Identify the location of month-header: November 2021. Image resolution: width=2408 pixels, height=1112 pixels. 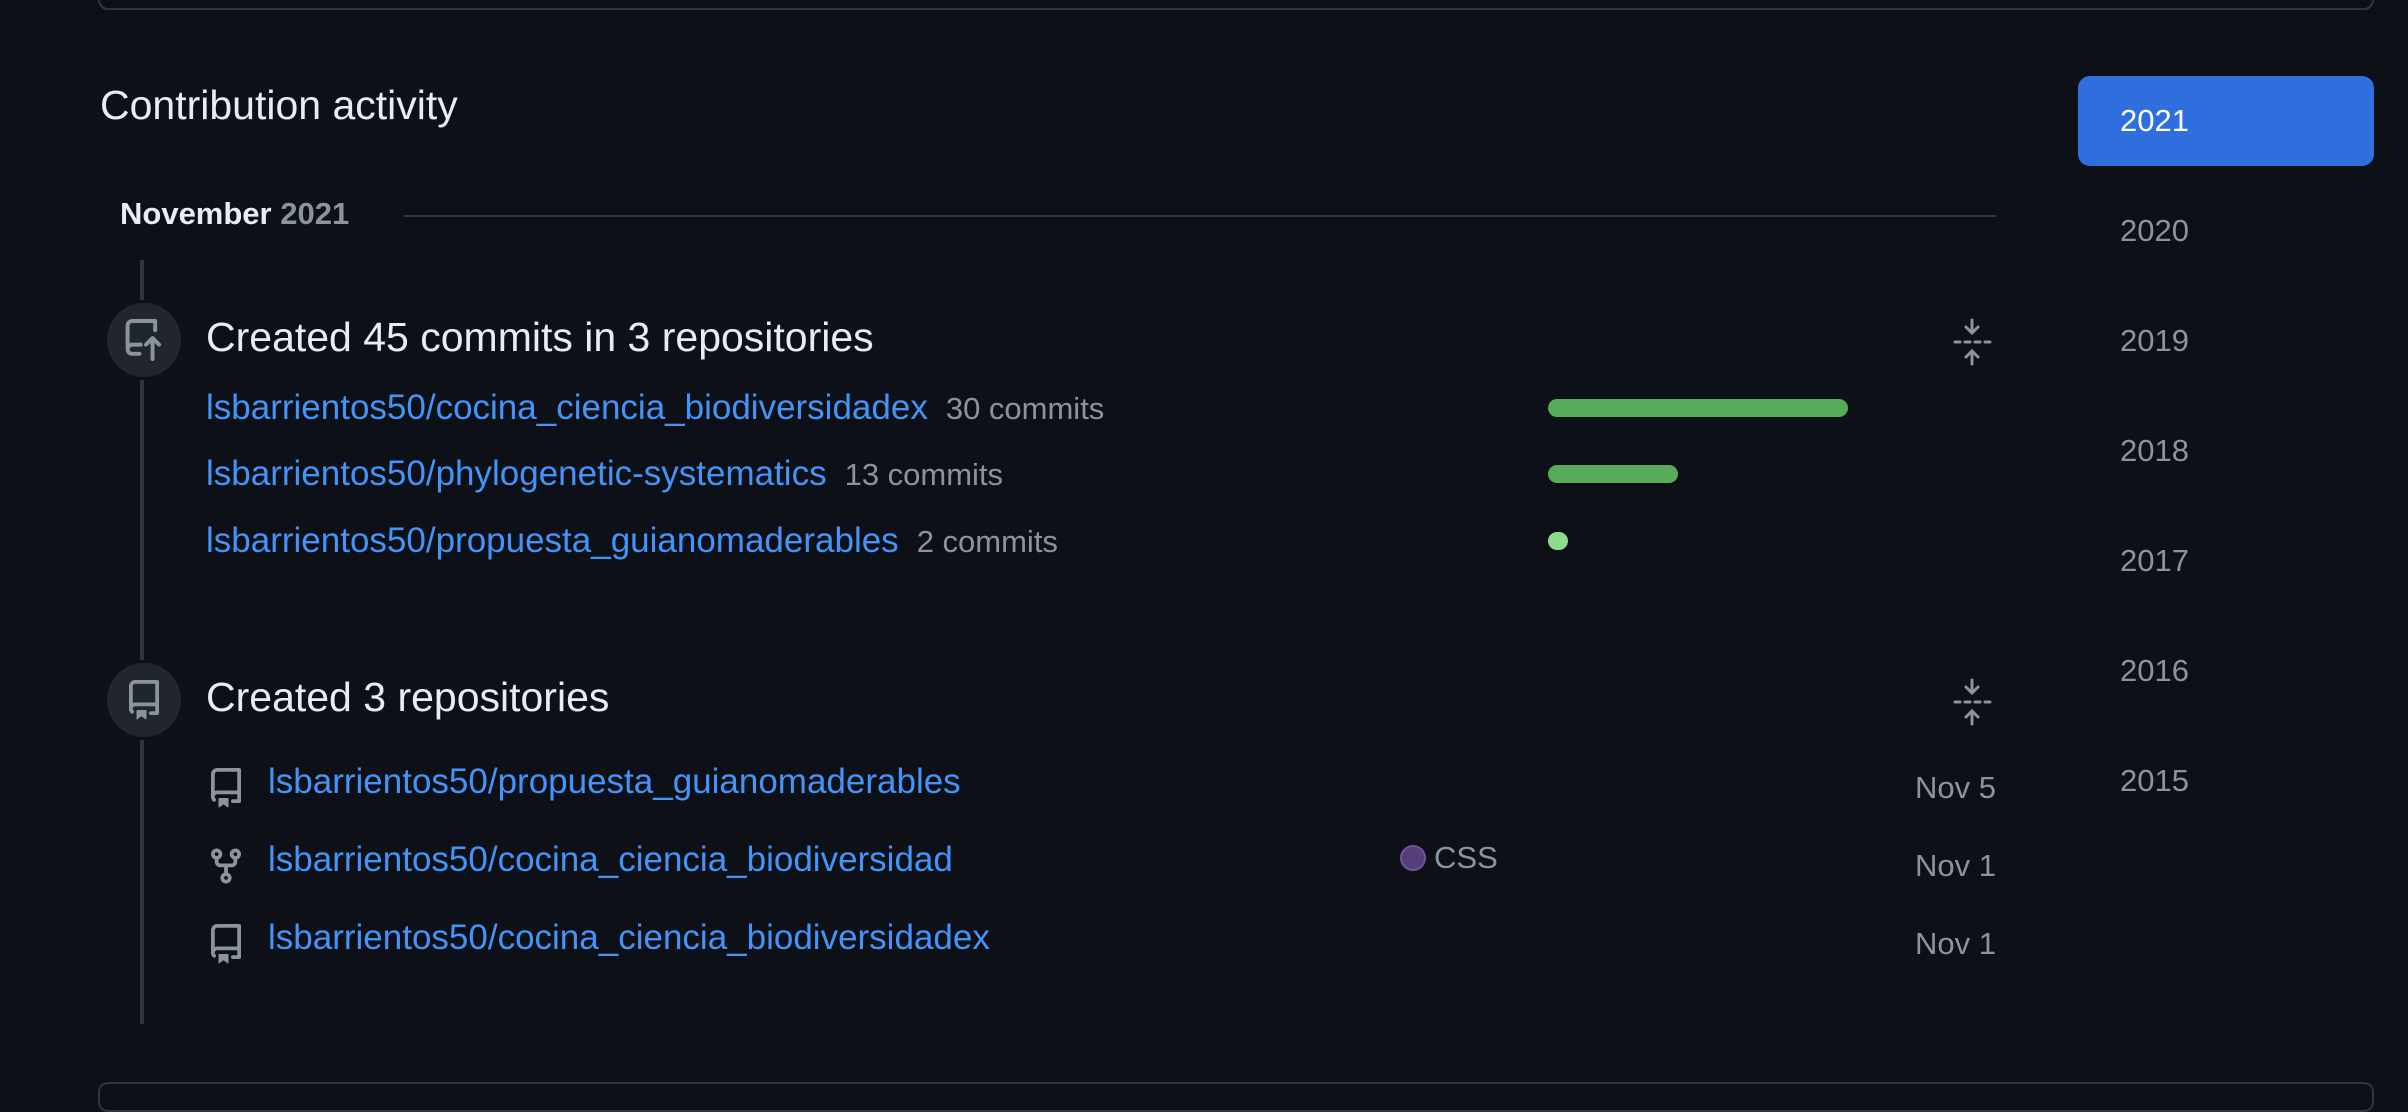
(1058, 216).